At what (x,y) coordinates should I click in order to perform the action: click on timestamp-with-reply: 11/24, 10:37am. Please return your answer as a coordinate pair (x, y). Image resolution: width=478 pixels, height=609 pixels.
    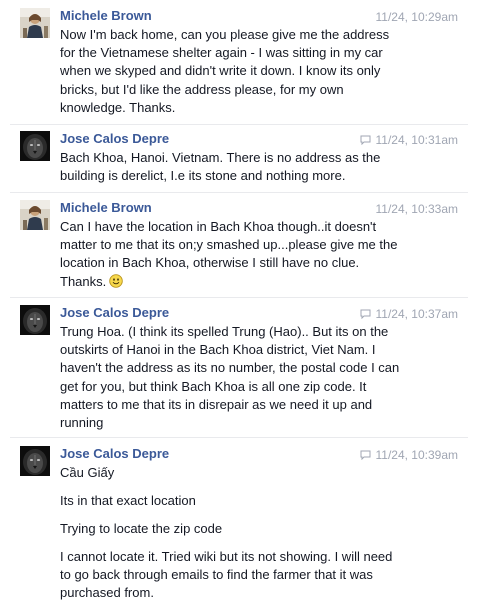
    Looking at the image, I should click on (409, 314).